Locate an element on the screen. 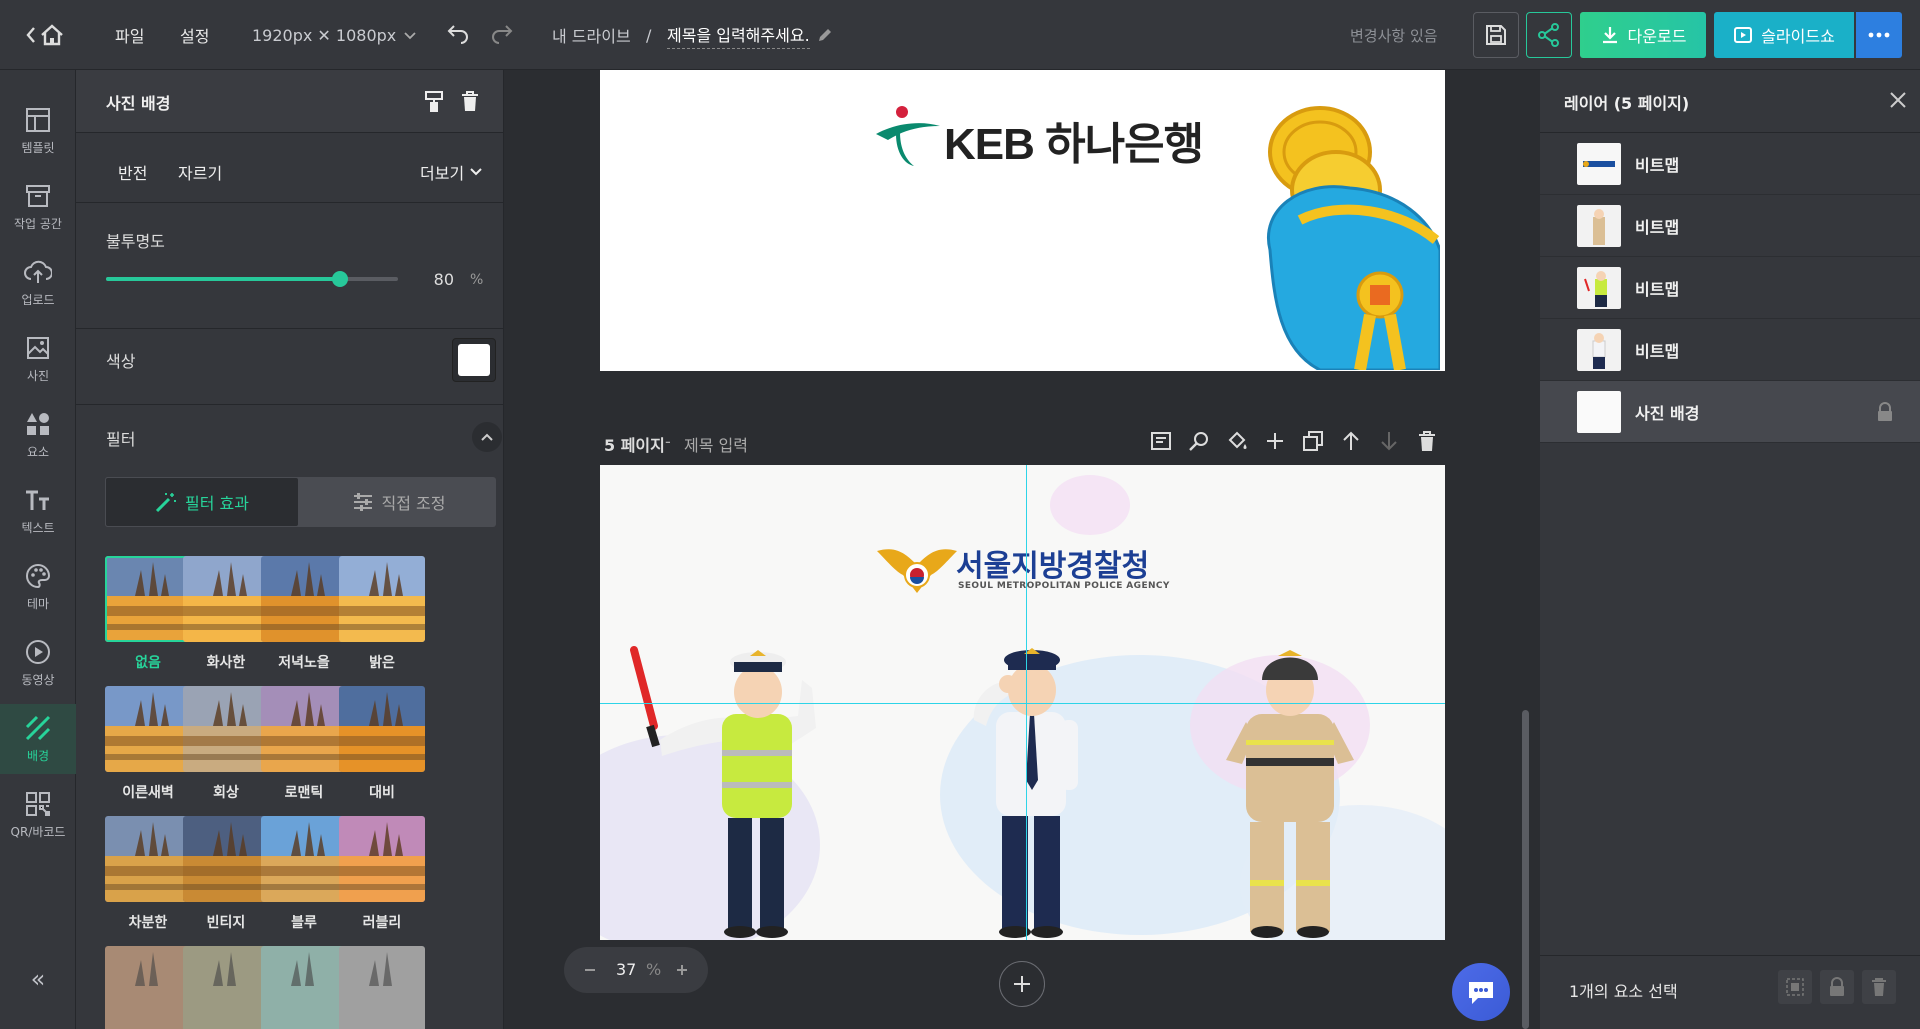  page-4-canvas: KEB 하나은행 is located at coordinates (1022, 220).